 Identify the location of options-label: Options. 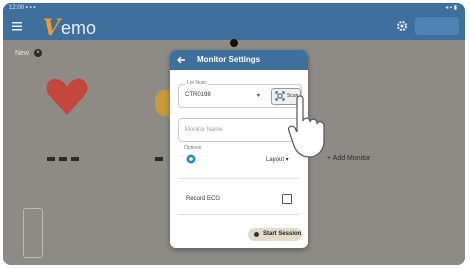
(193, 148).